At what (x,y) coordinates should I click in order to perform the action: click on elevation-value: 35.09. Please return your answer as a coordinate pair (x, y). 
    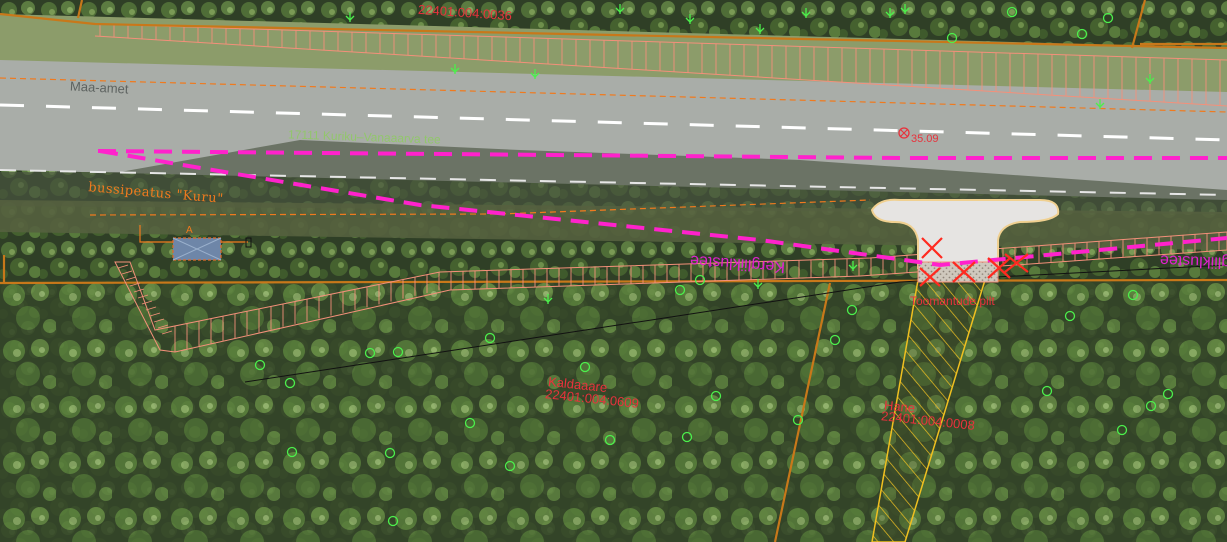
    Looking at the image, I should click on (925, 139).